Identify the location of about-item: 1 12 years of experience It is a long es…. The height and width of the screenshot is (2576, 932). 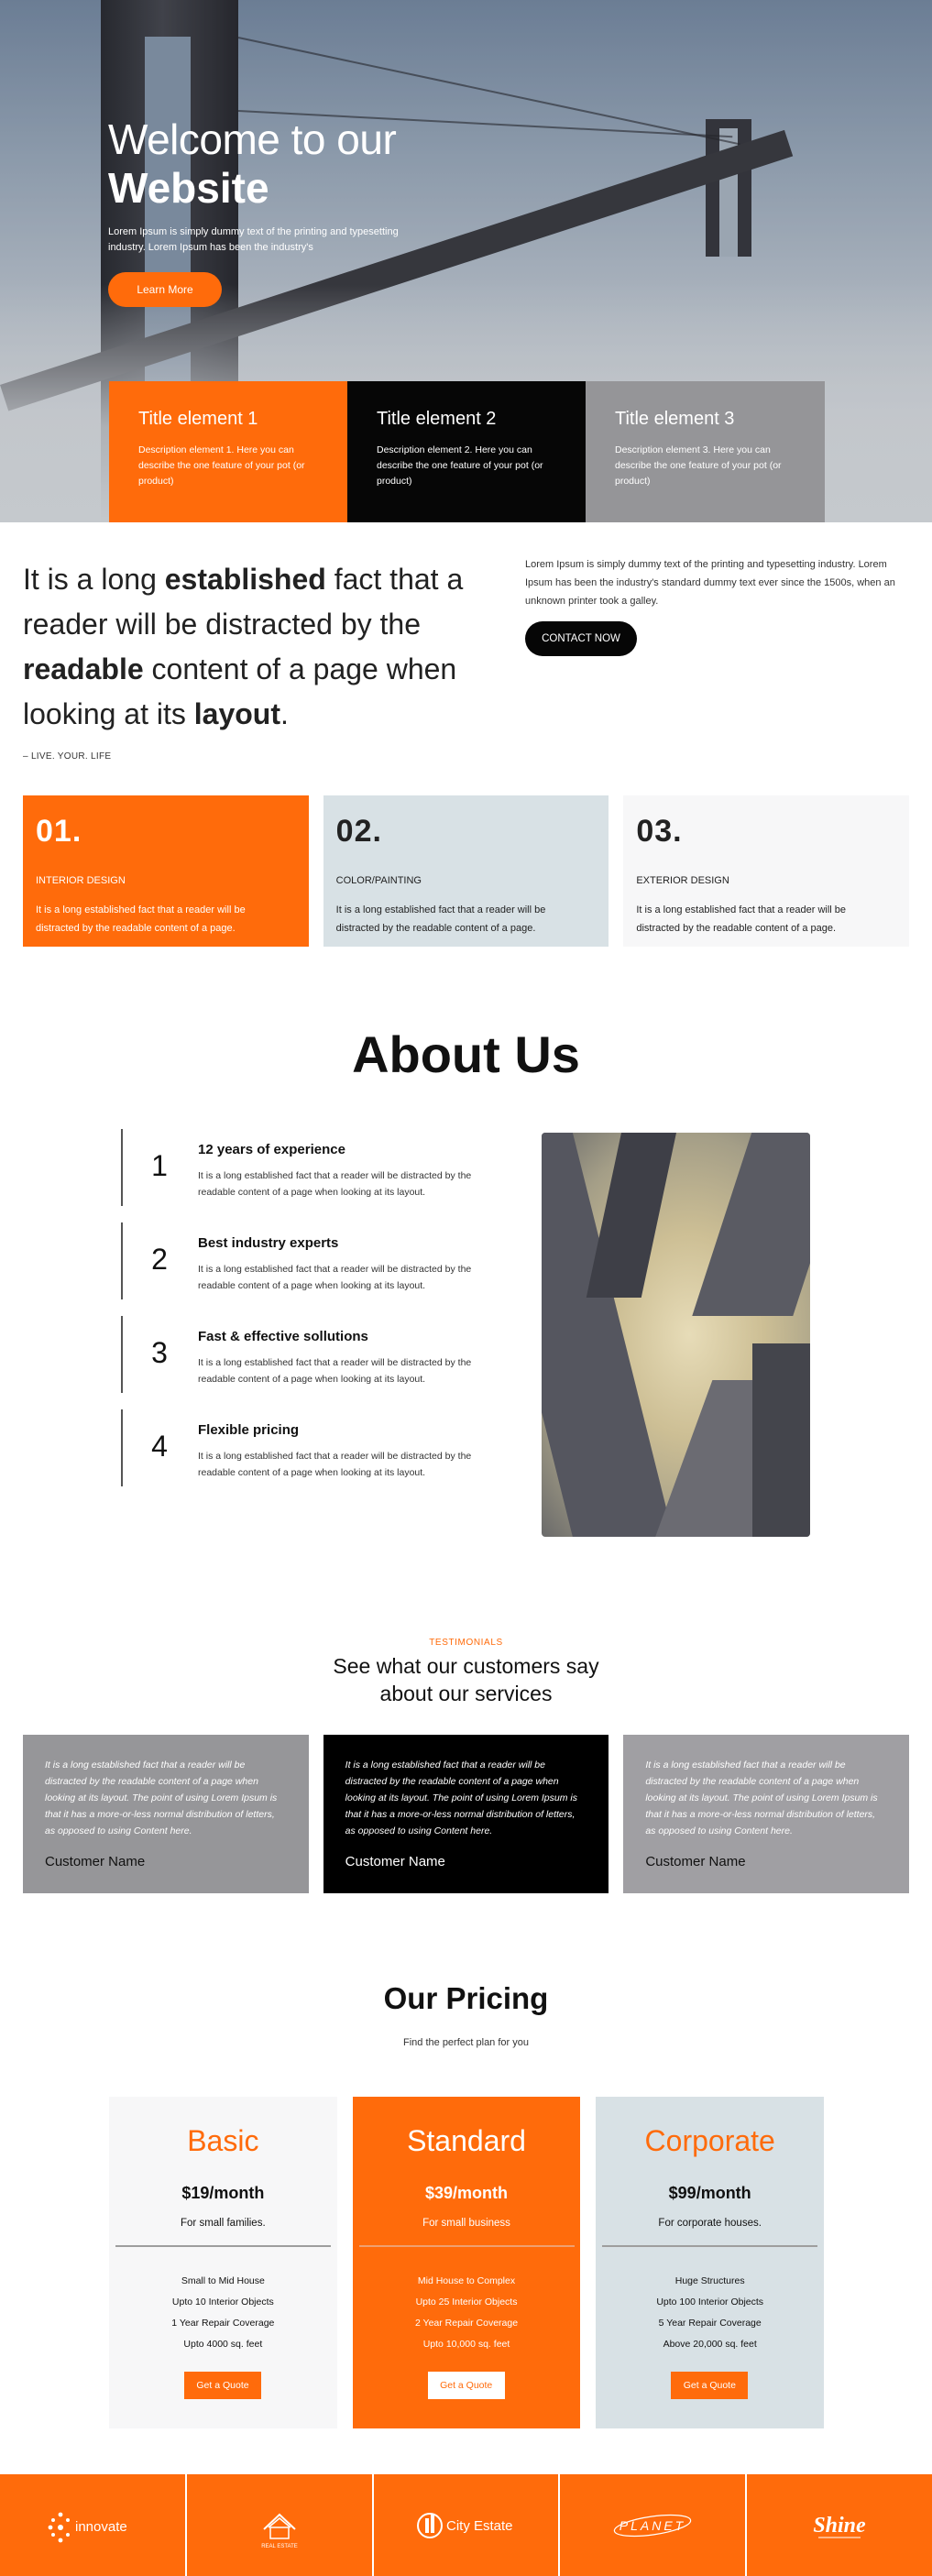
(304, 1175).